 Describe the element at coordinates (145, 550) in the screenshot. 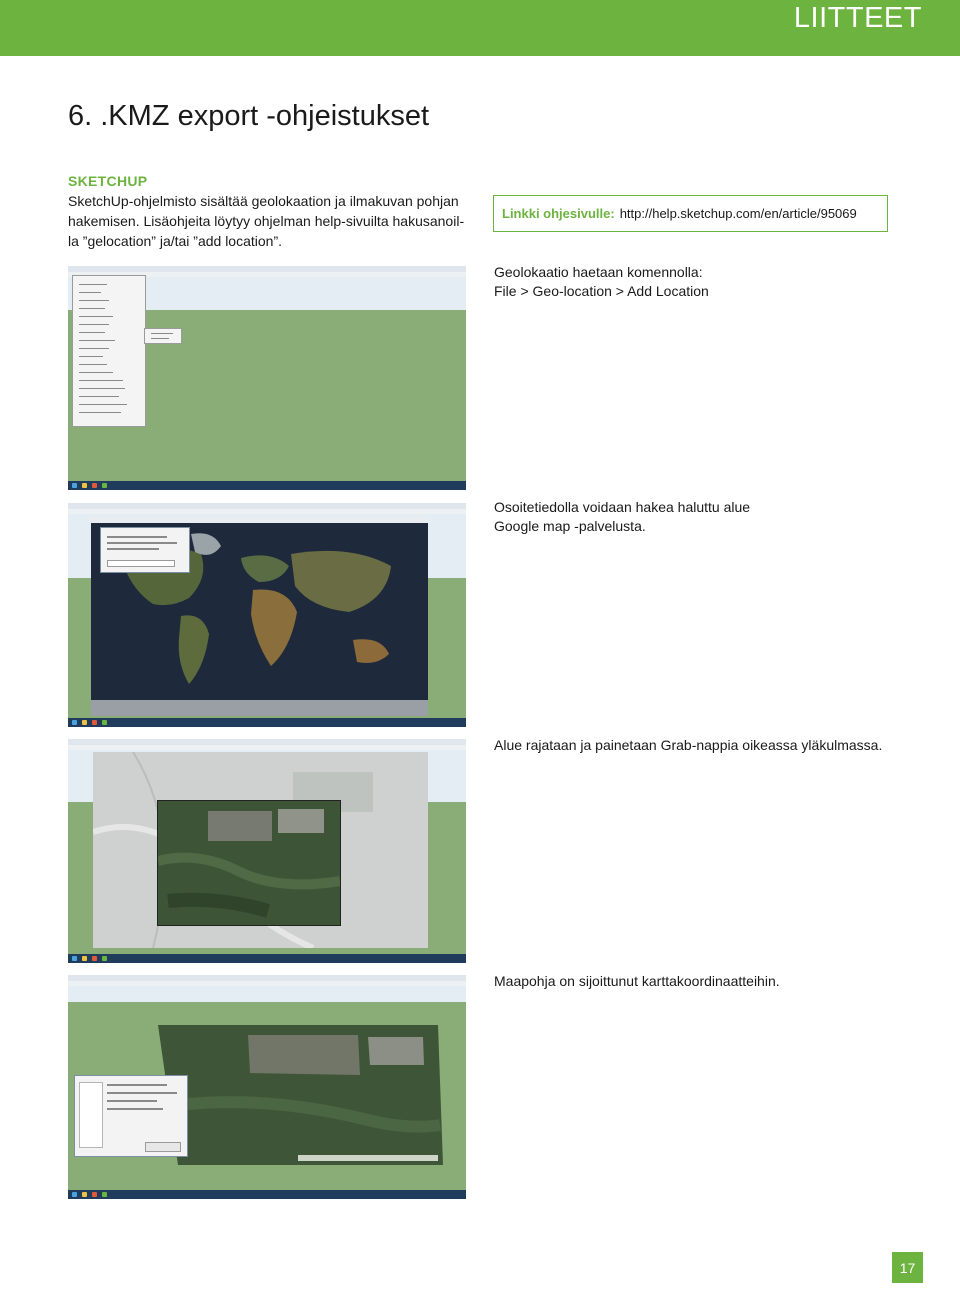

I see `location-dialog` at that location.